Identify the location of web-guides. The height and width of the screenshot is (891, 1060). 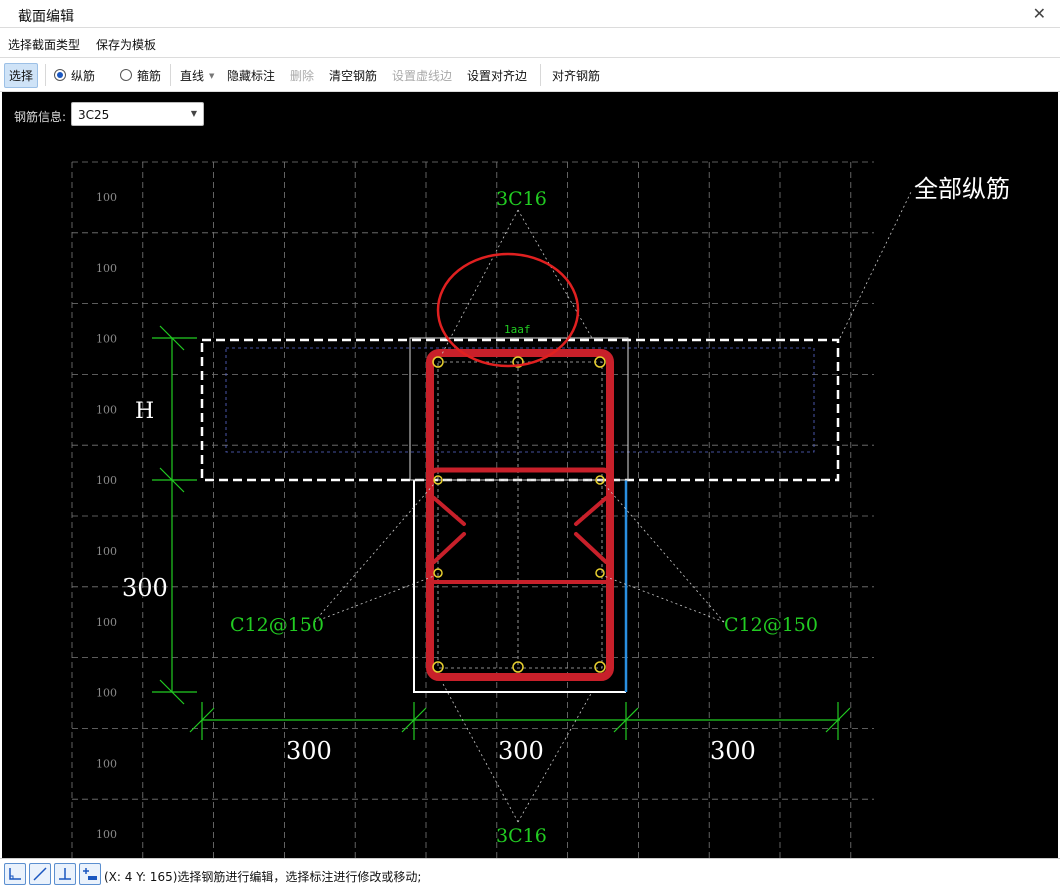
(520, 515).